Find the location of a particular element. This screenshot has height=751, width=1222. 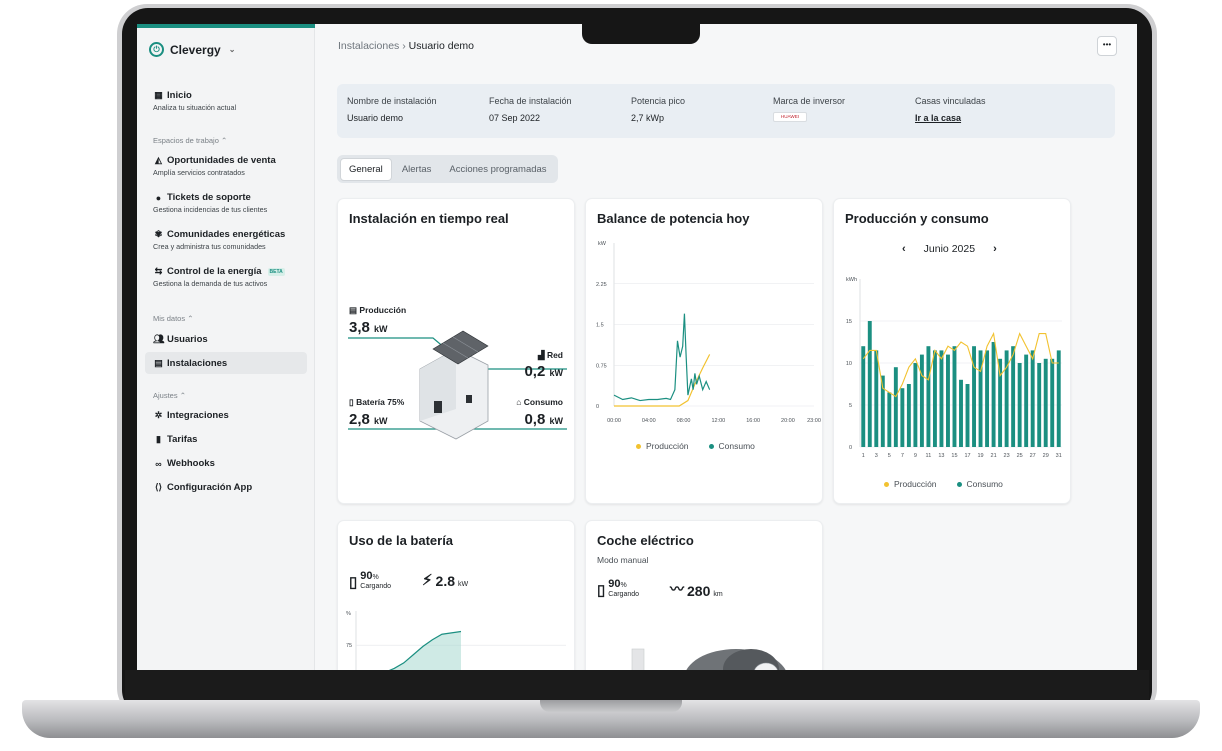

production-dot-icon is located at coordinates (638, 447).